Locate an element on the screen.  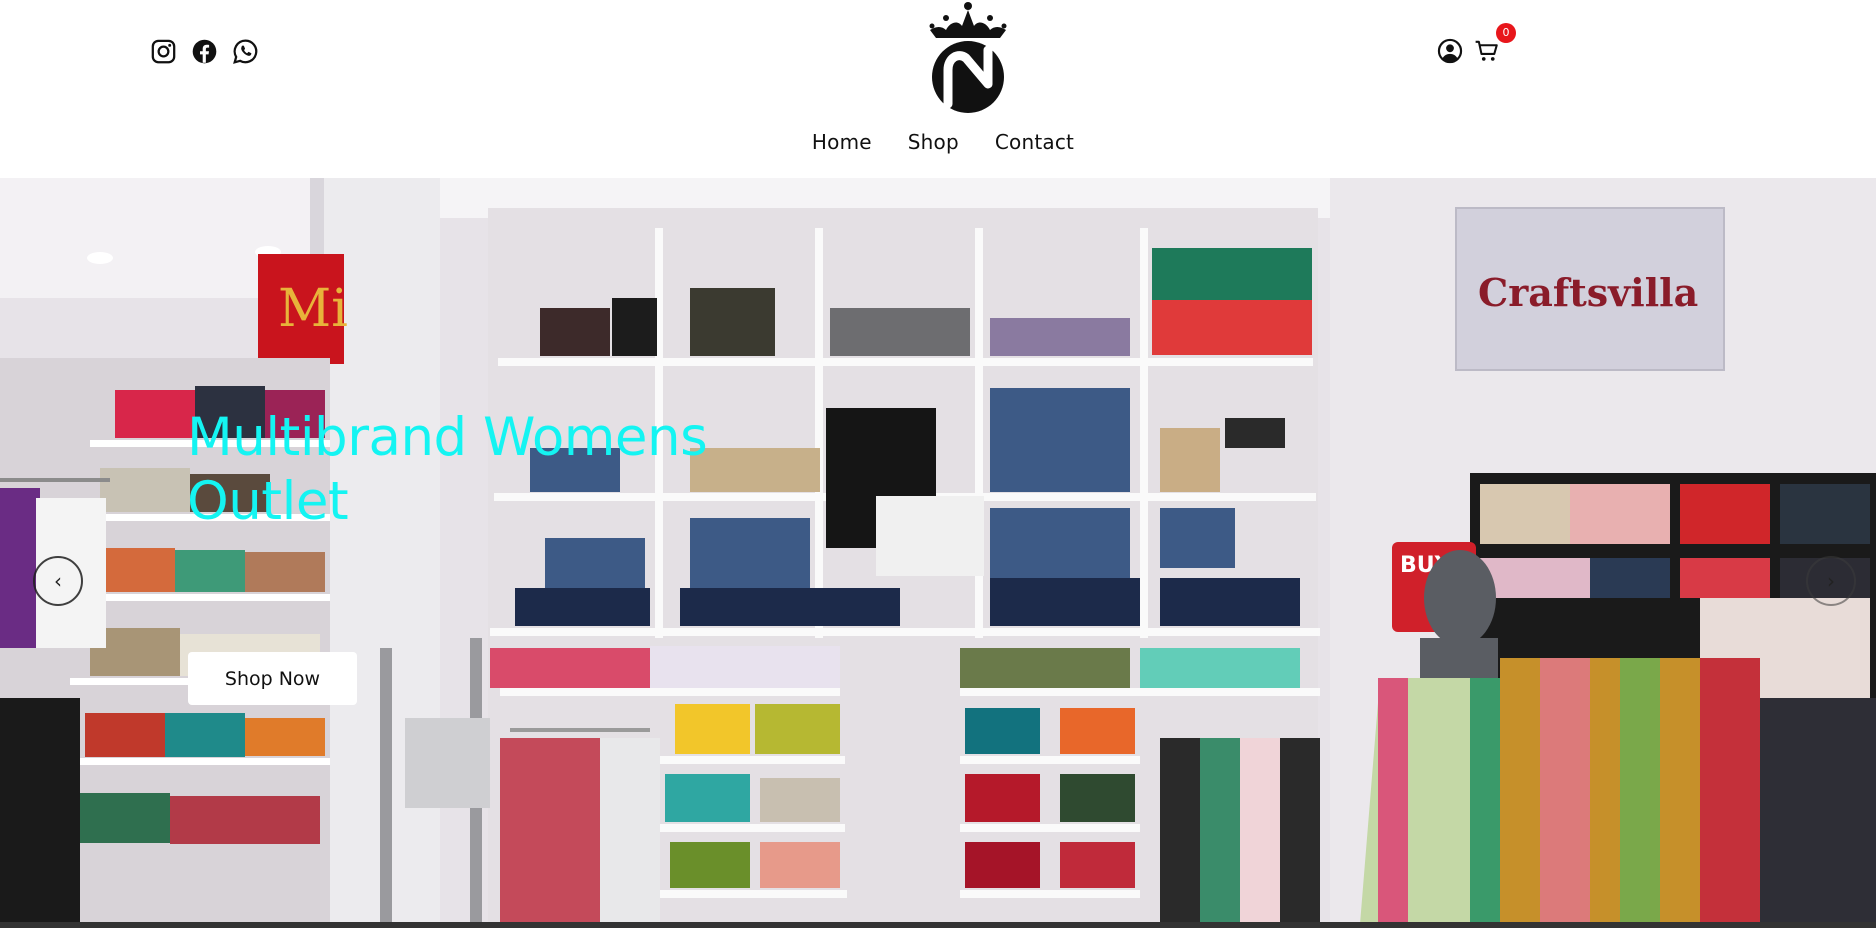
crown-icon is located at coordinates (968, 20).